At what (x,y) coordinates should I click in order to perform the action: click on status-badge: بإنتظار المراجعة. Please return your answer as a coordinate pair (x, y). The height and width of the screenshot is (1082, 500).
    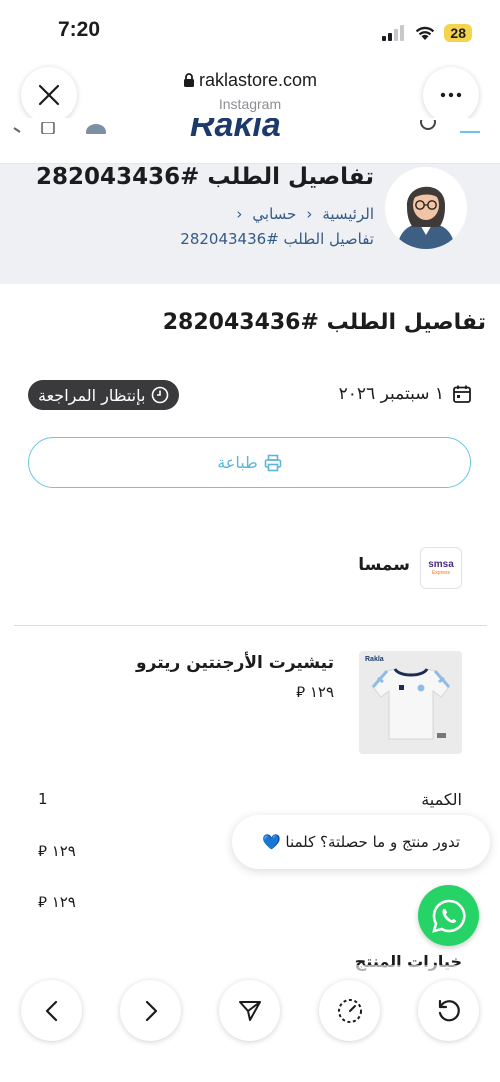
    Looking at the image, I should click on (104, 395).